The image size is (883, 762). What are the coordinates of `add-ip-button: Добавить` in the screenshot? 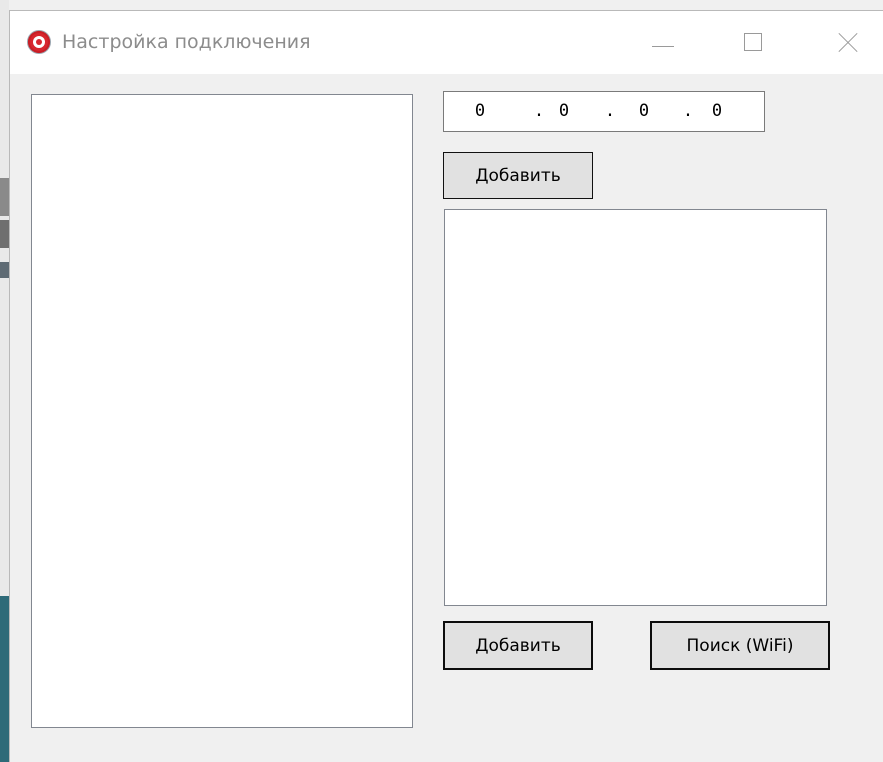 It's located at (518, 175).